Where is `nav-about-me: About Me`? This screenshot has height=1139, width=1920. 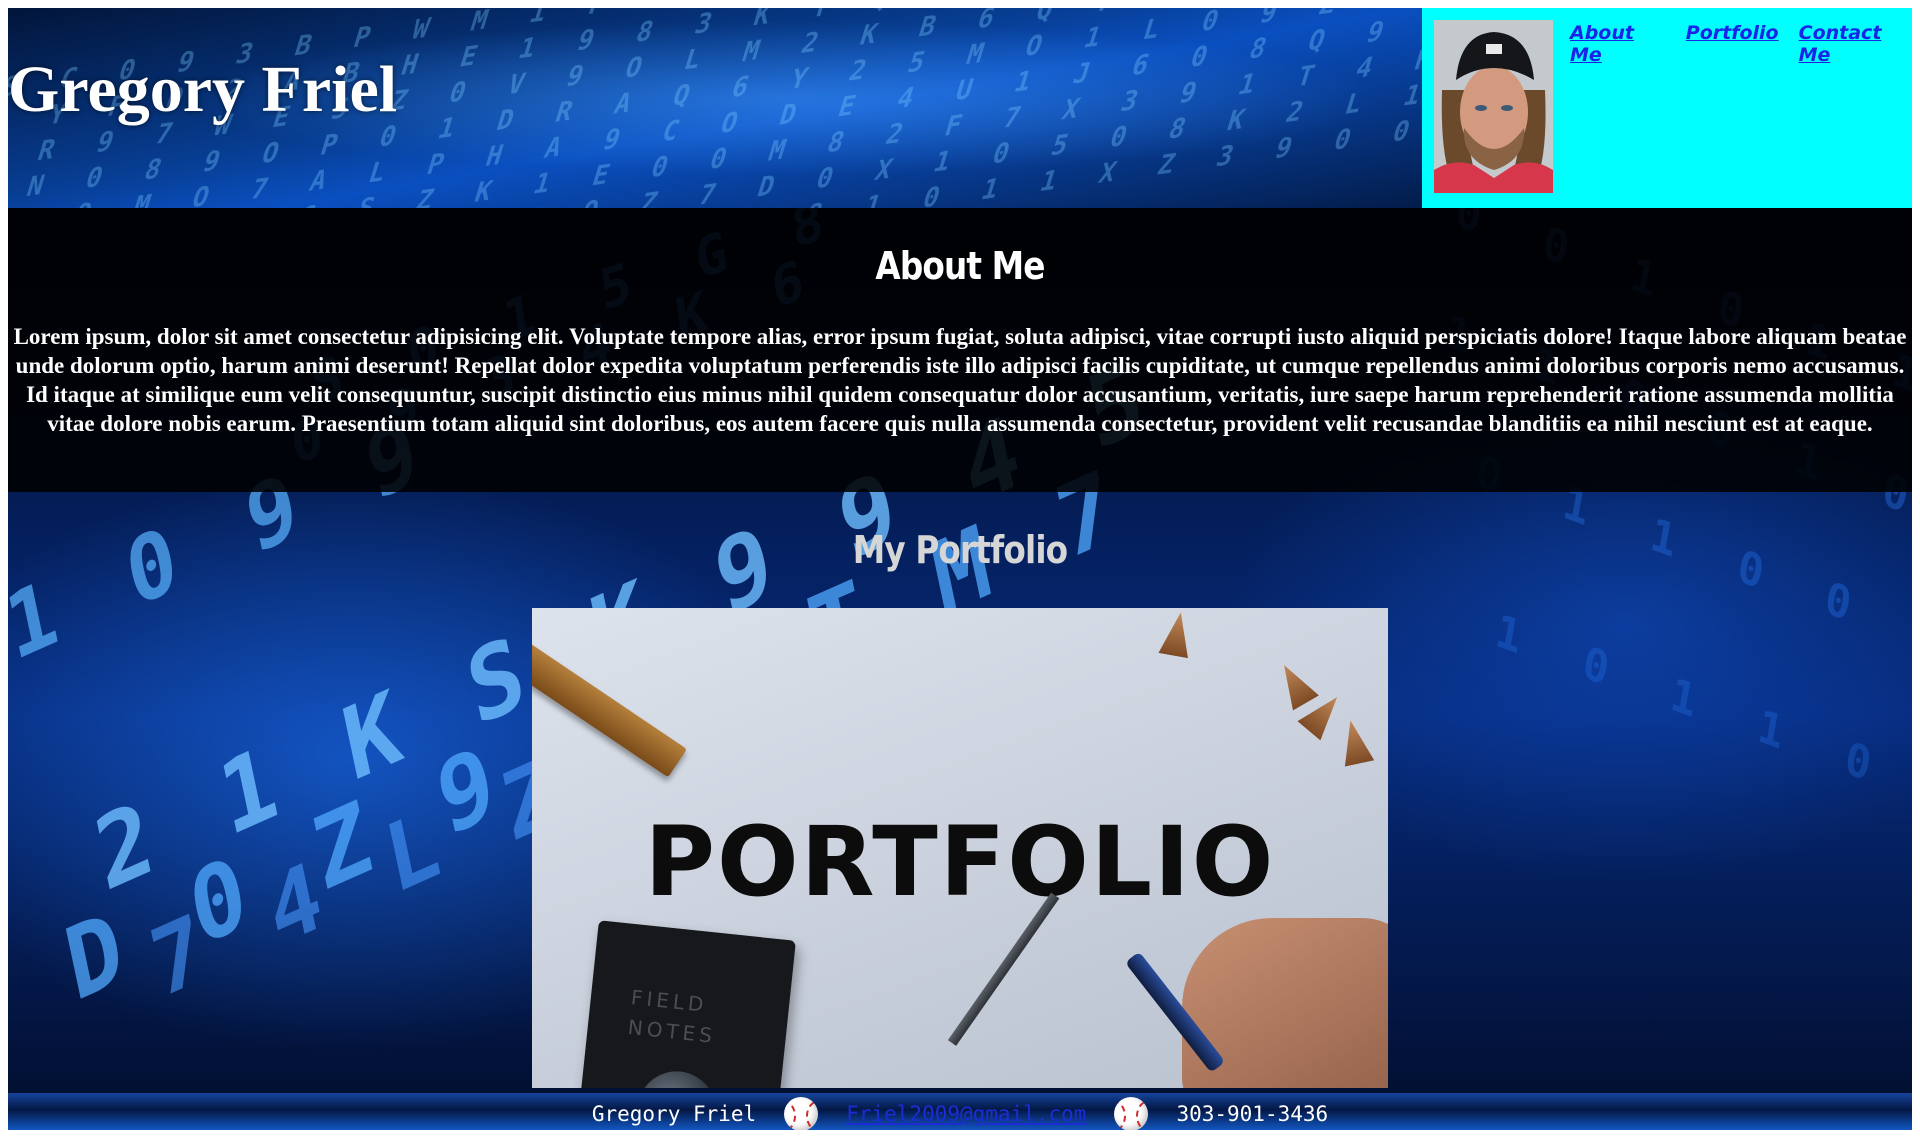
nav-about-me: About Me is located at coordinates (1618, 44).